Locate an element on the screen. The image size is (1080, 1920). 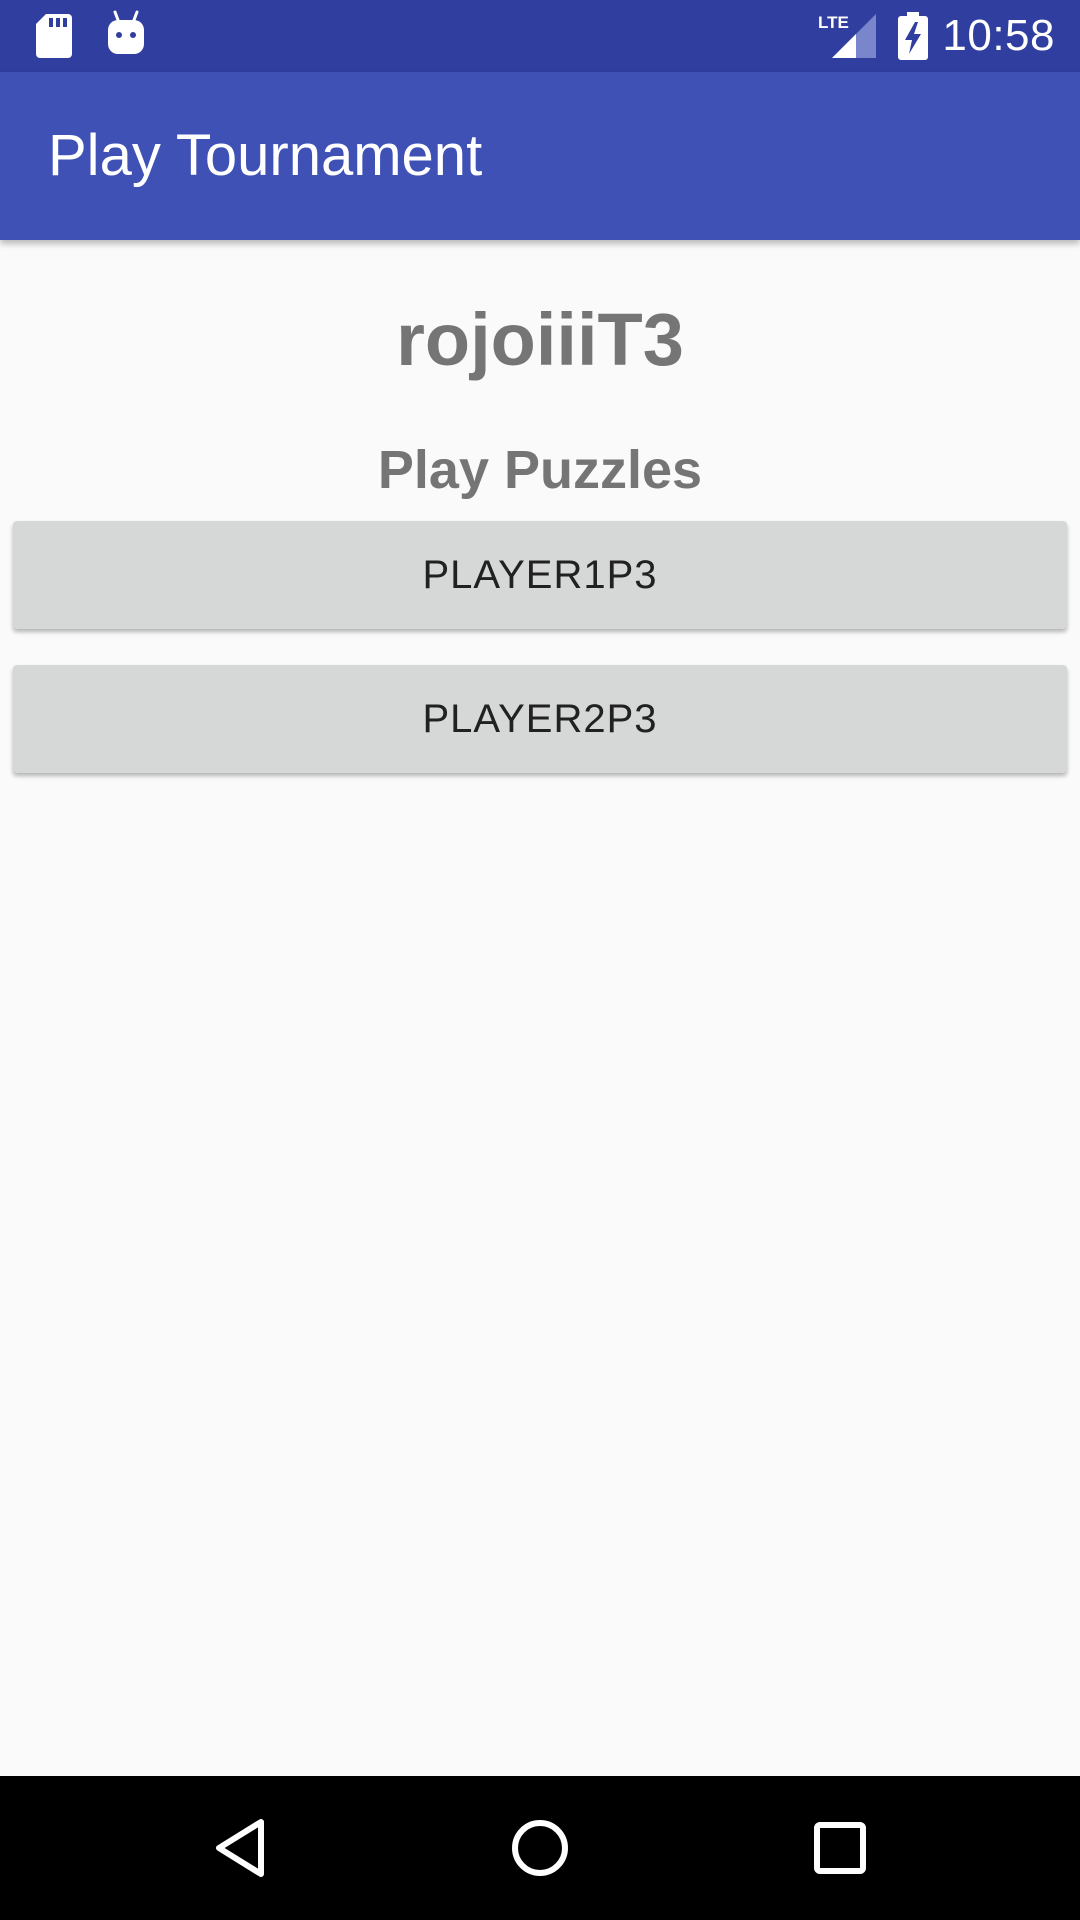
android-icon is located at coordinates (126, 35).